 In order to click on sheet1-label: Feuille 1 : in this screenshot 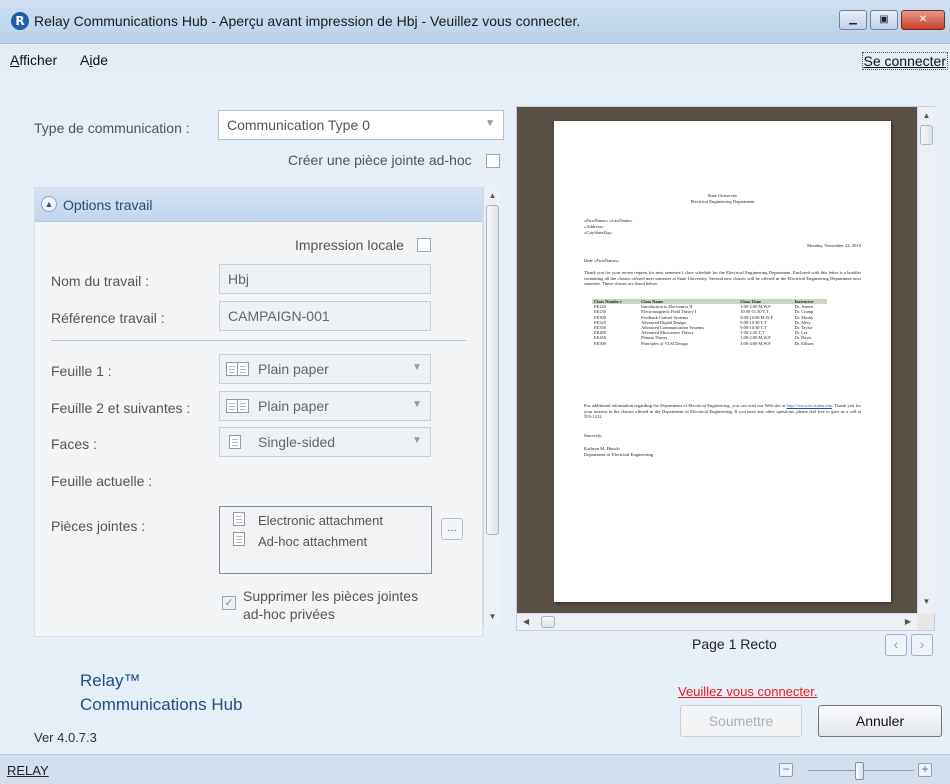, I will do `click(81, 371)`.